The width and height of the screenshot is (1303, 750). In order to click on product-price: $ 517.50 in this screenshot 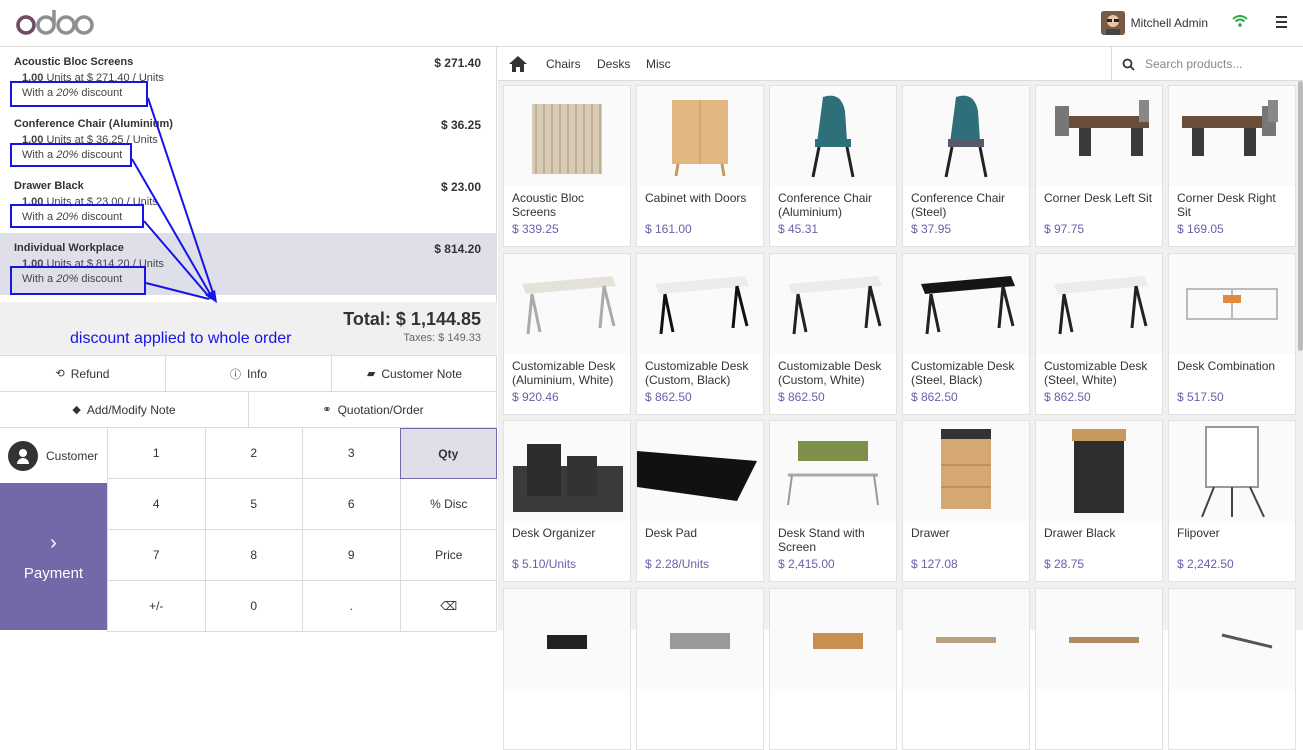, I will do `click(1200, 396)`.